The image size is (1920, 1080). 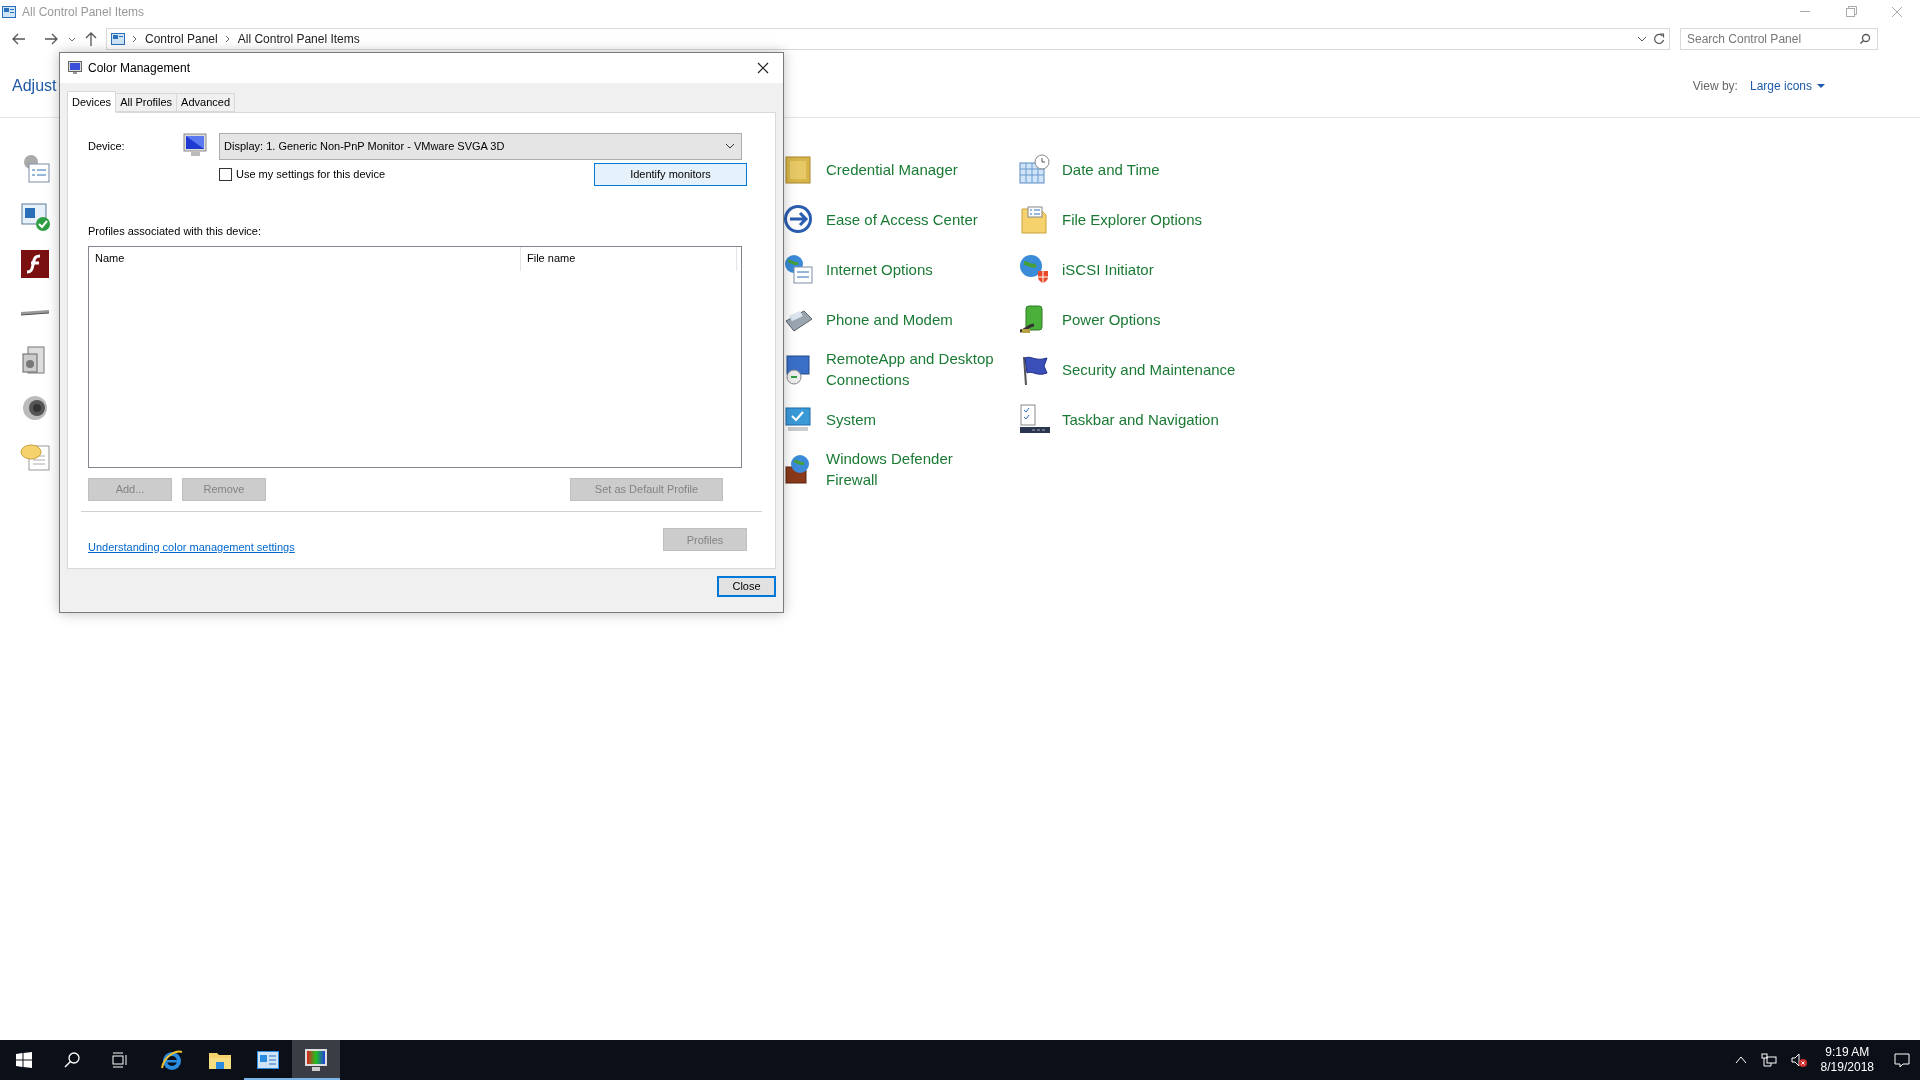 What do you see at coordinates (629, 258) in the screenshot?
I see `column-header: File name` at bounding box center [629, 258].